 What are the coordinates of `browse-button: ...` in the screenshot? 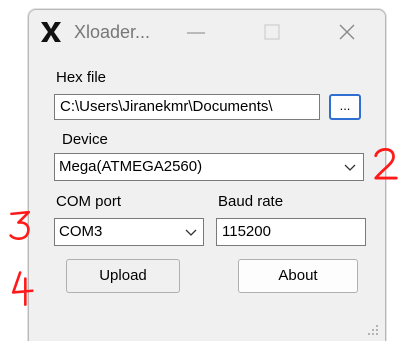 It's located at (345, 107).